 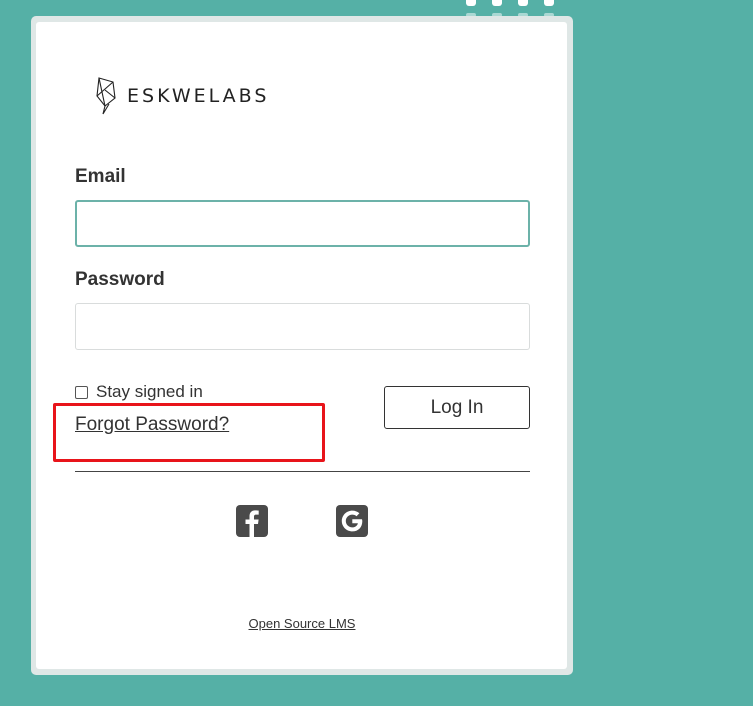 What do you see at coordinates (302, 326) in the screenshot?
I see `password-field` at bounding box center [302, 326].